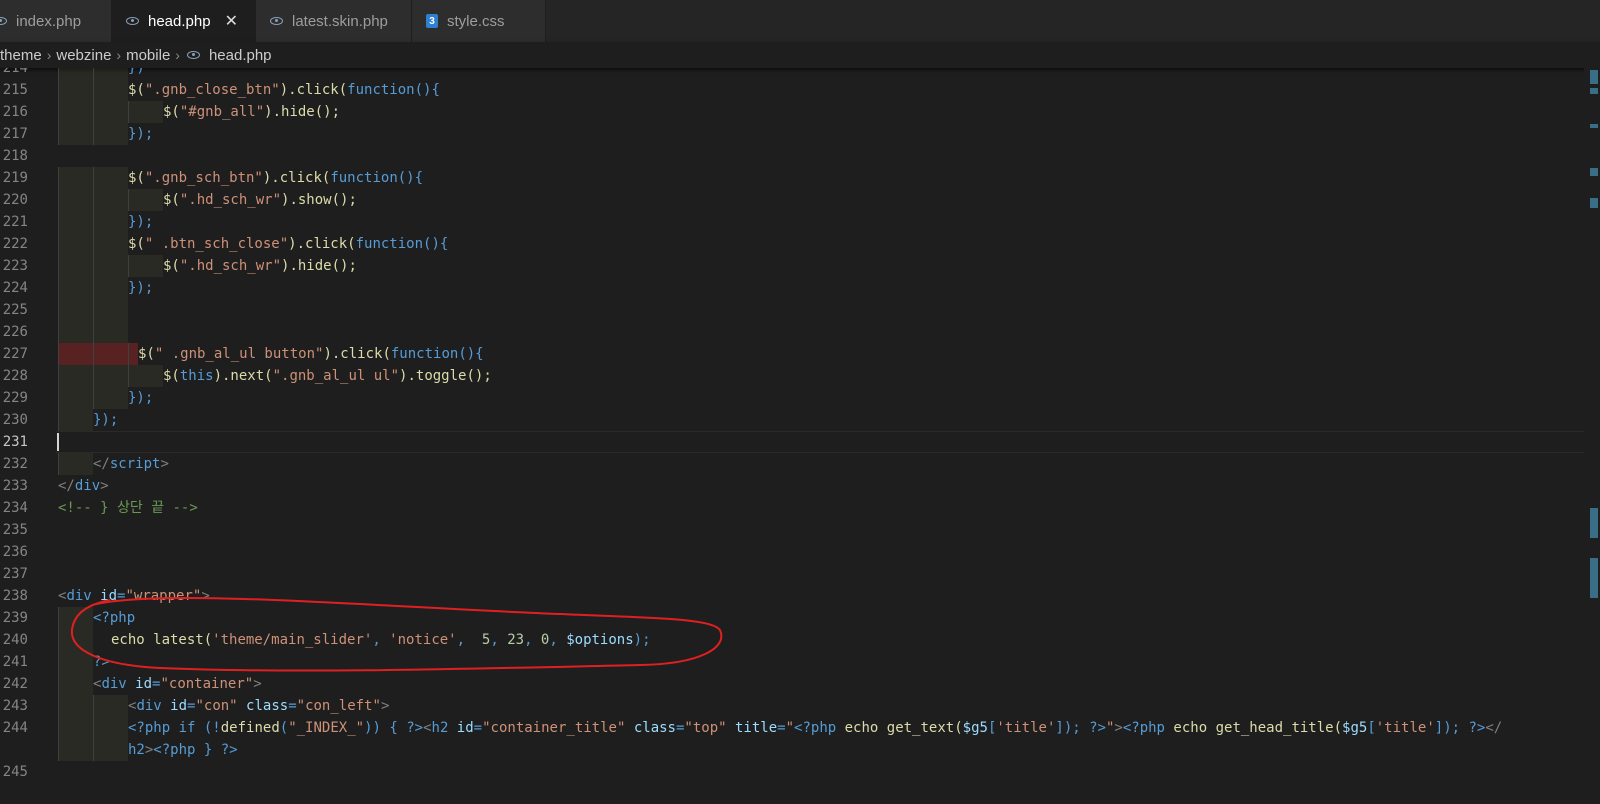 The height and width of the screenshot is (804, 1600). What do you see at coordinates (792, 266) in the screenshot?
I see `code-line: 223 $(".hd_sch_wr").hide();` at bounding box center [792, 266].